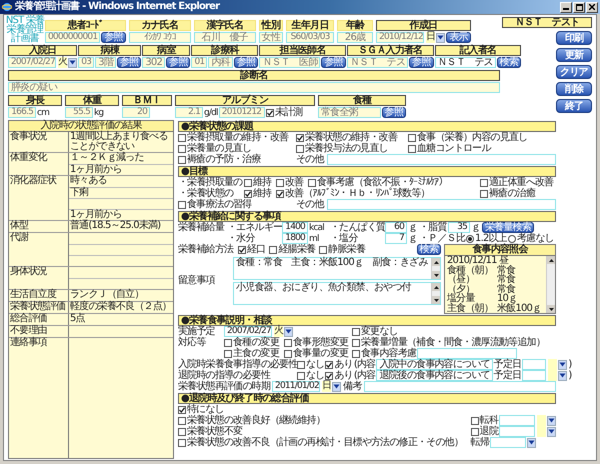 The image size is (600, 464). Describe the element at coordinates (574, 55) in the screenshot. I see `action-button: 更新` at that location.